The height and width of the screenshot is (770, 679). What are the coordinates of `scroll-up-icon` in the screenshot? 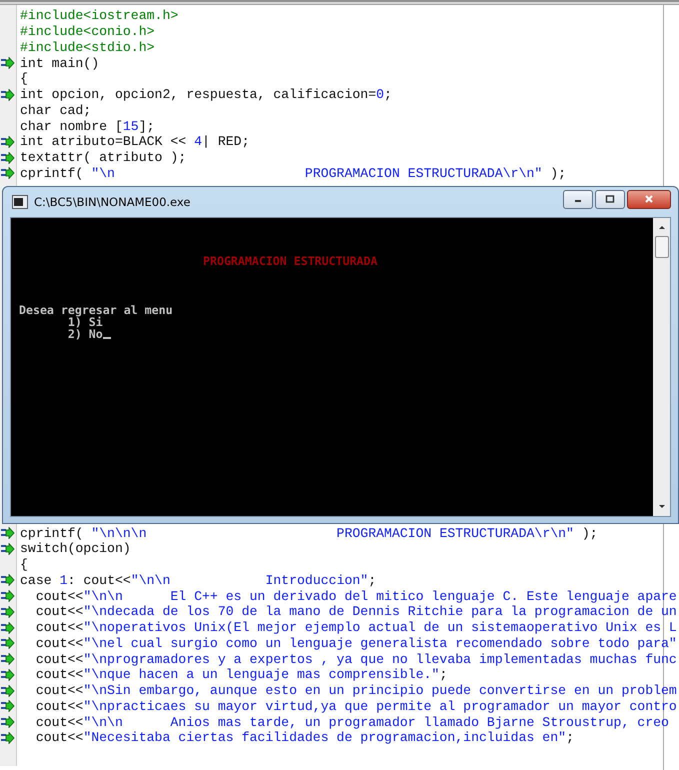 It's located at (661, 227).